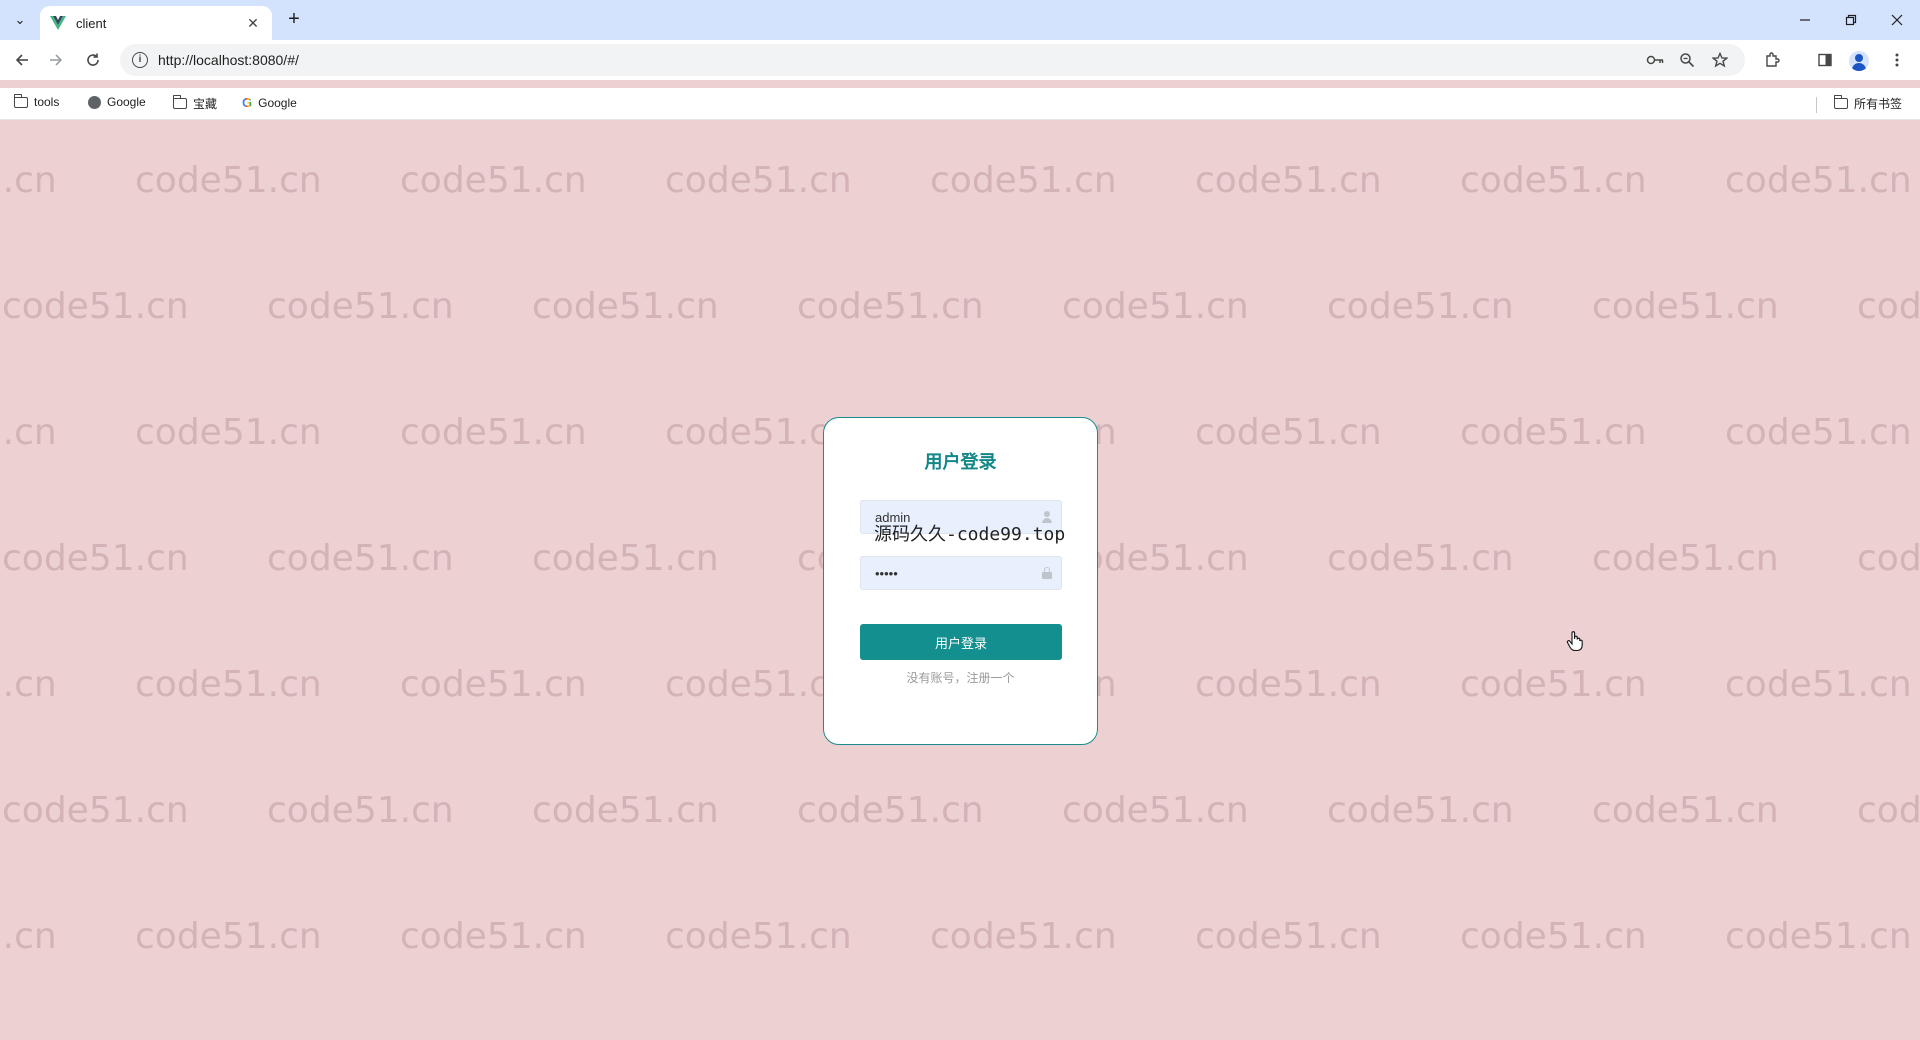  Describe the element at coordinates (22, 60) in the screenshot. I see `back-icon` at that location.